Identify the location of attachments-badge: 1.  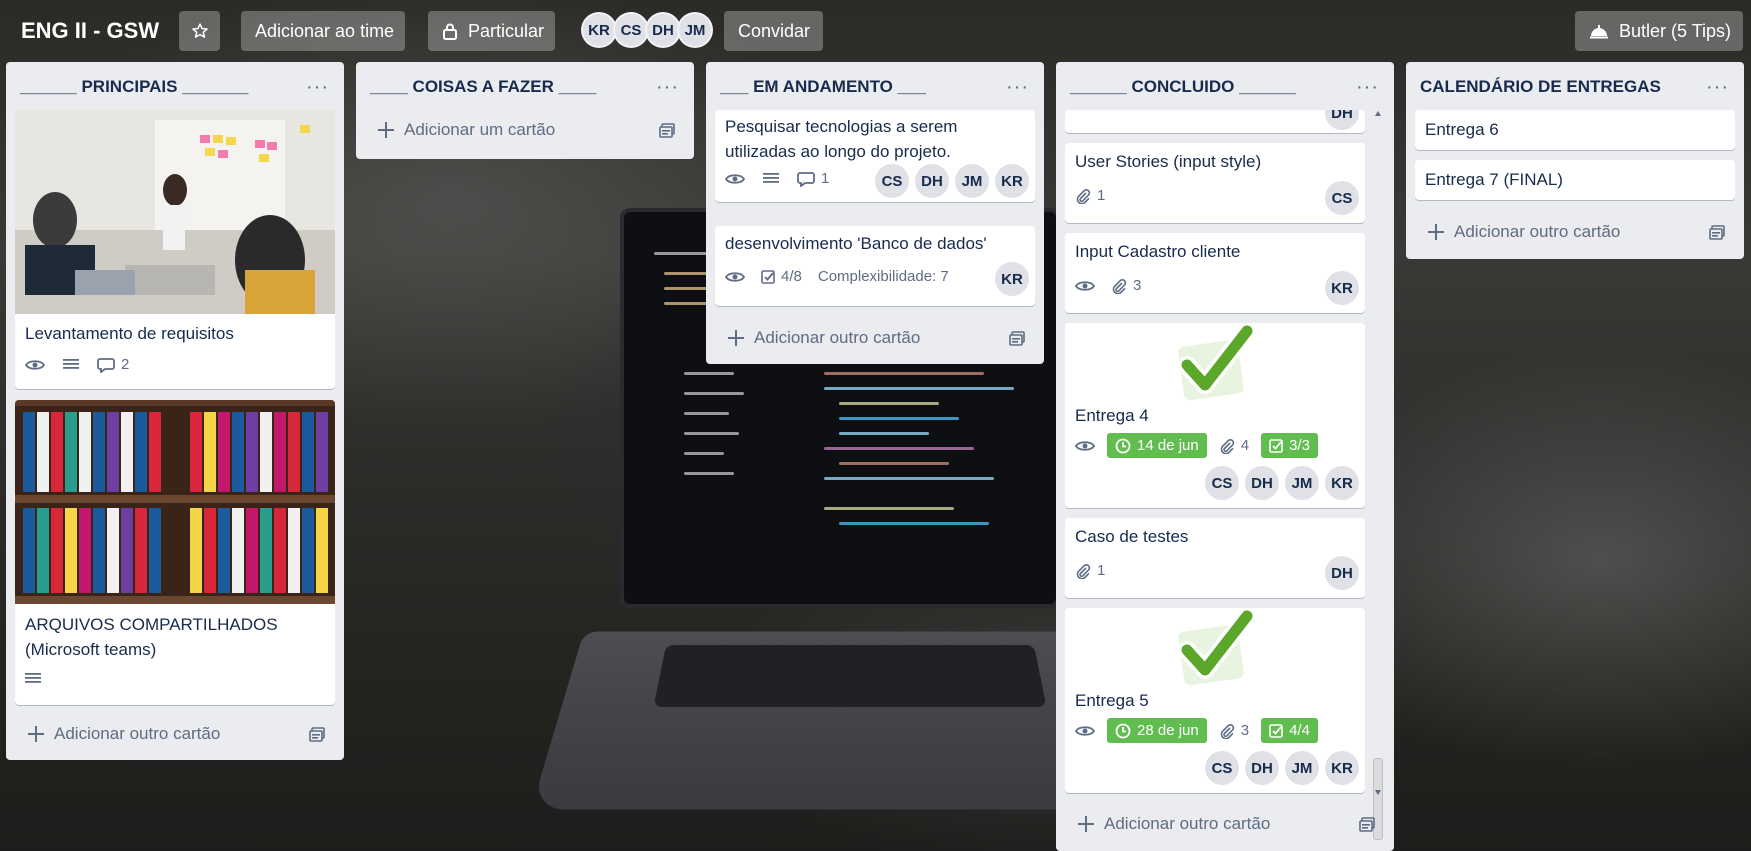
(1090, 570).